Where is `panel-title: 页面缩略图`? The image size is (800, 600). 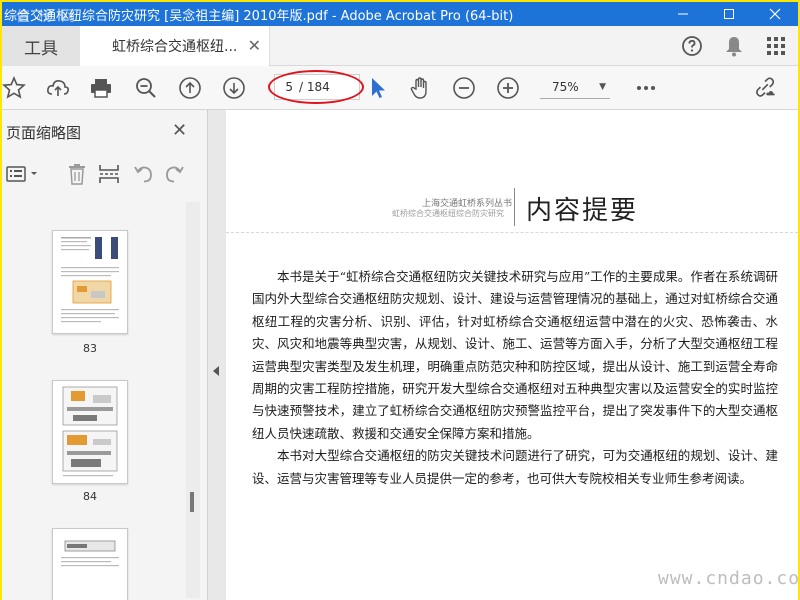 panel-title: 页面缩略图 is located at coordinates (44, 133).